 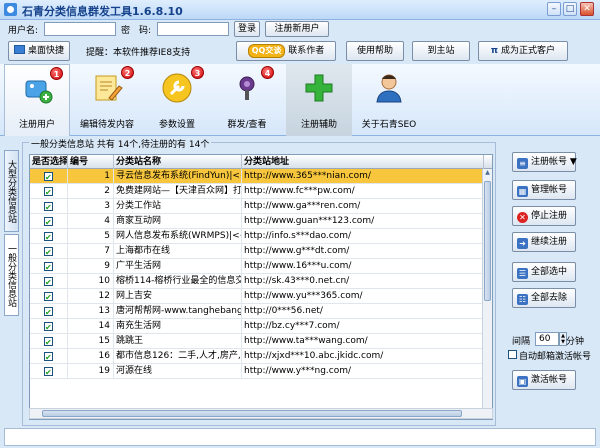 I want to click on toolbar-broadcast: 4 群发/查看, so click(x=247, y=100).